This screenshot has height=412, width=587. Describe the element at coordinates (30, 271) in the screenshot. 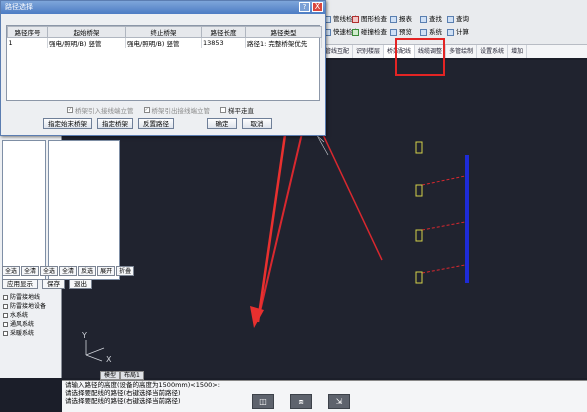

I see `clear-all-button: 全清` at that location.